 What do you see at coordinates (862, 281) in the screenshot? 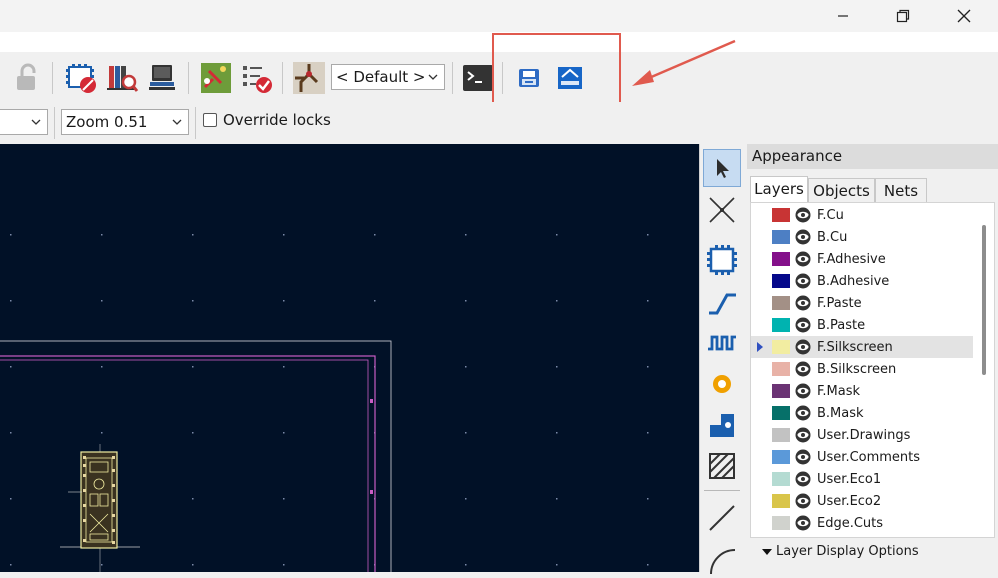
I see `layer-row: B.Adhesive` at bounding box center [862, 281].